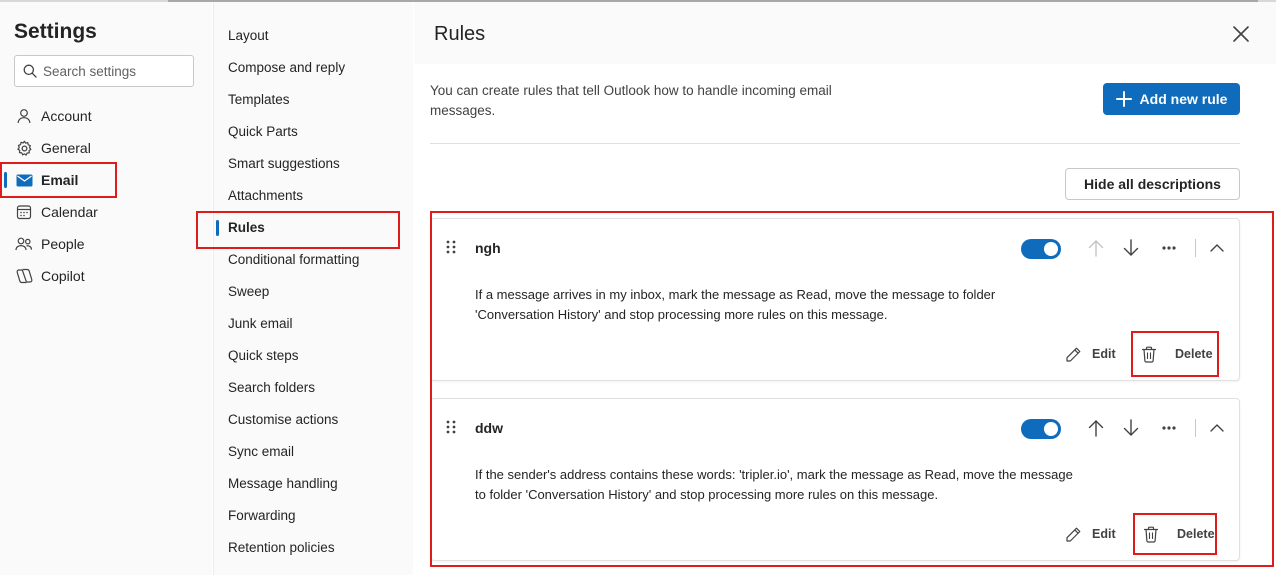 This screenshot has height=575, width=1276. What do you see at coordinates (63, 276) in the screenshot?
I see `nav-item-label: Copilot` at bounding box center [63, 276].